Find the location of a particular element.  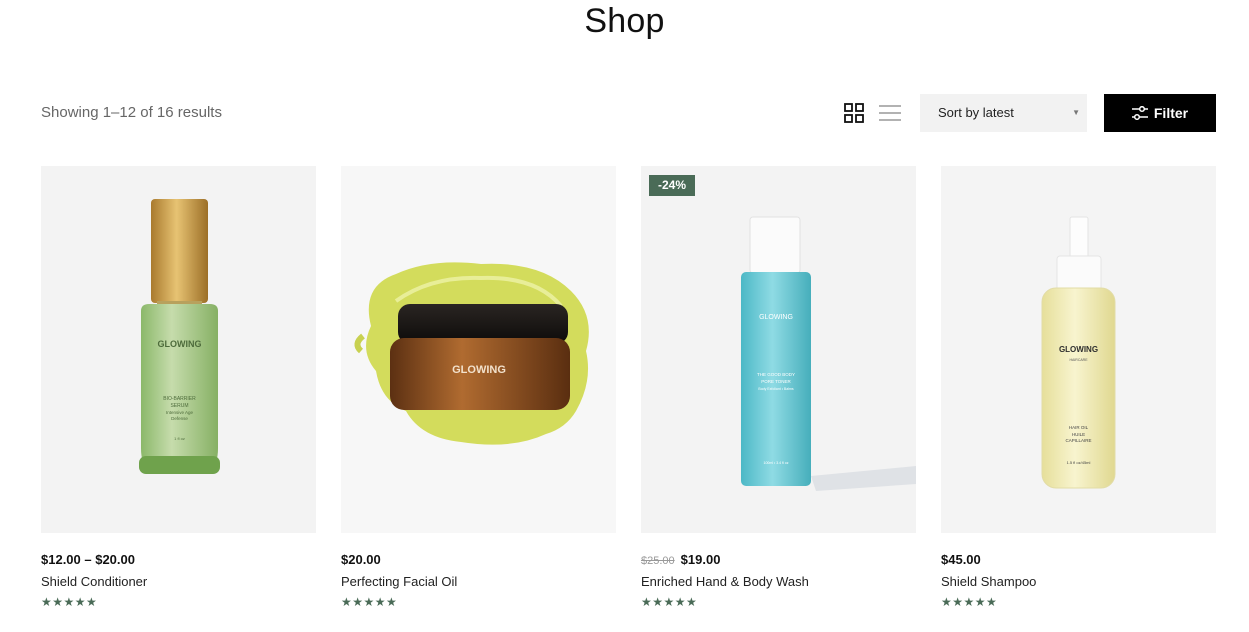

filter-button: Filter is located at coordinates (1160, 113).